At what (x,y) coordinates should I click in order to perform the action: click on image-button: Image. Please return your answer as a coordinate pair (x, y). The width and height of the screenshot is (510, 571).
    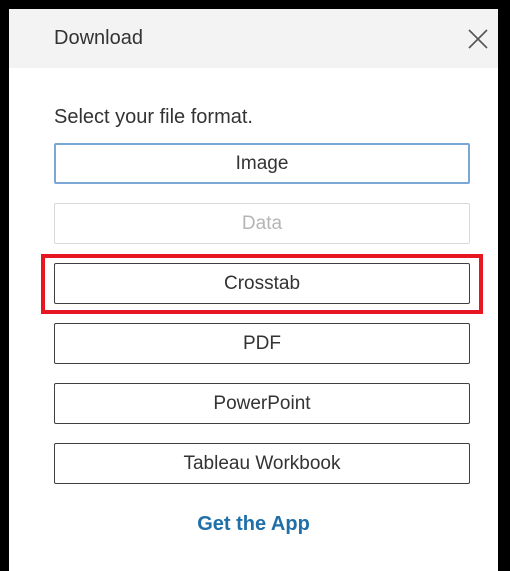
    Looking at the image, I should click on (262, 163).